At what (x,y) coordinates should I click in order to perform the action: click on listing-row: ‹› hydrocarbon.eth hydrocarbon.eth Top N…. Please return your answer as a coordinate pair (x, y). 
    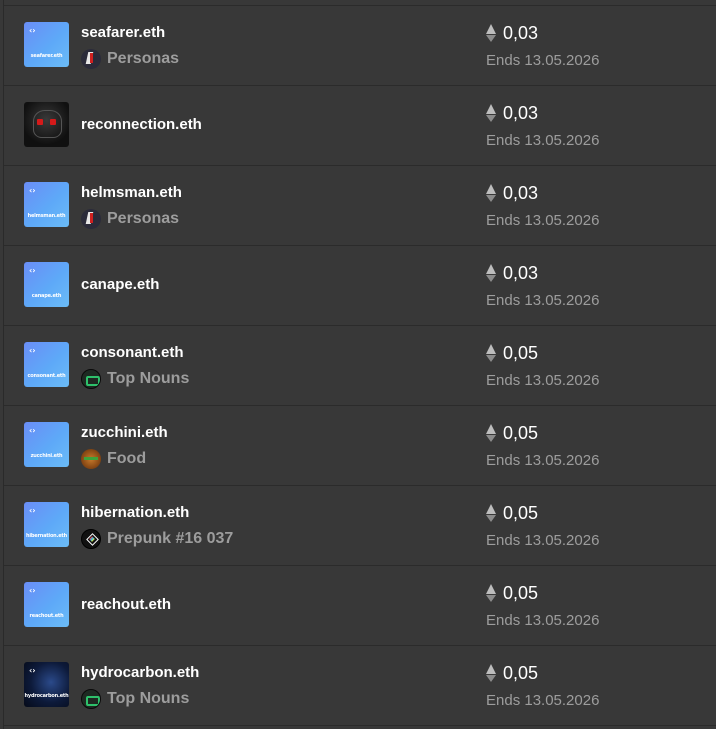
    Looking at the image, I should click on (360, 686).